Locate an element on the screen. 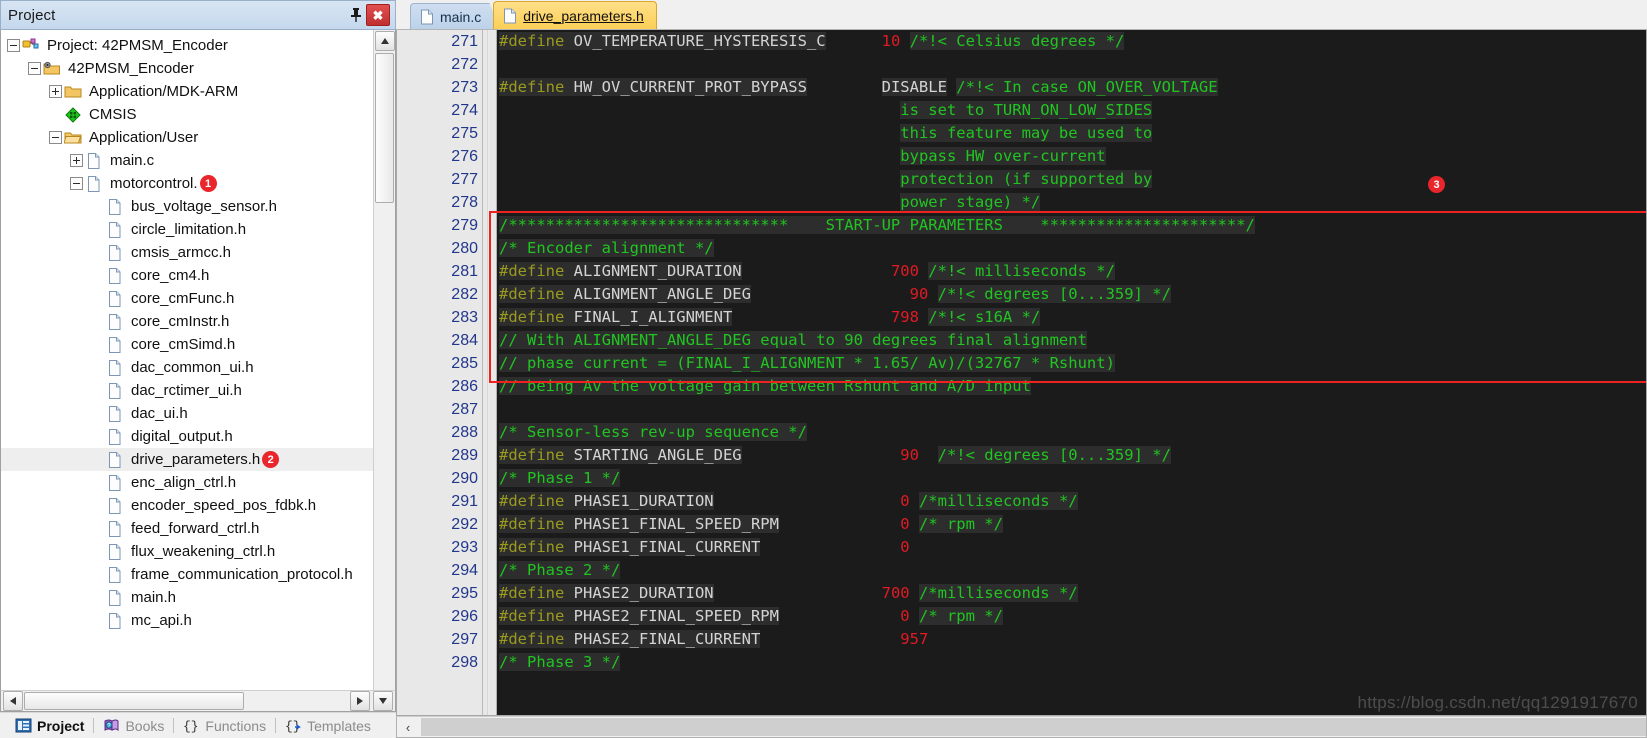 The height and width of the screenshot is (738, 1647). arrow-right-icon is located at coordinates (360, 701).